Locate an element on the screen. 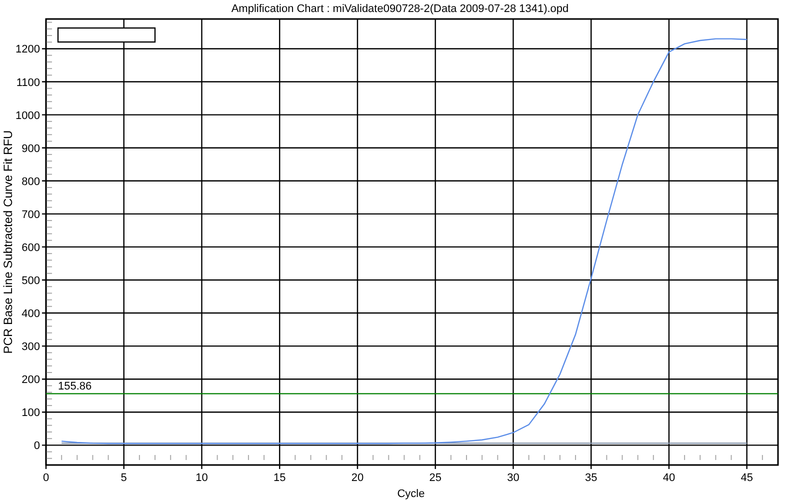 The image size is (800, 500). y-tick-label: 0 is located at coordinates (37, 446).